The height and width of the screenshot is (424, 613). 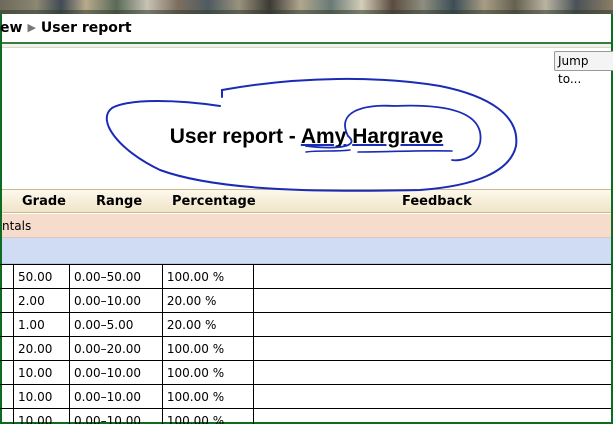 I want to click on grade-cell: 20.00, so click(x=41, y=348).